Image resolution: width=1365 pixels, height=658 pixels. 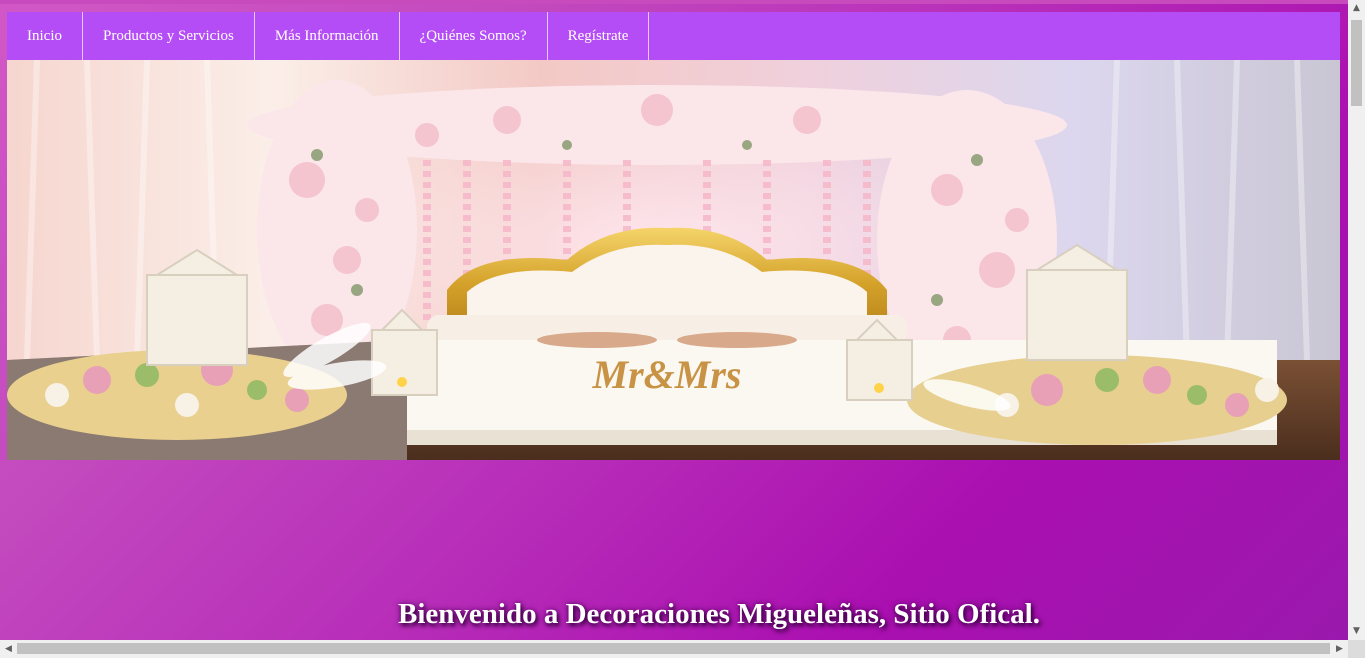 What do you see at coordinates (1356, 631) in the screenshot?
I see `chevron-down-icon: ▼` at bounding box center [1356, 631].